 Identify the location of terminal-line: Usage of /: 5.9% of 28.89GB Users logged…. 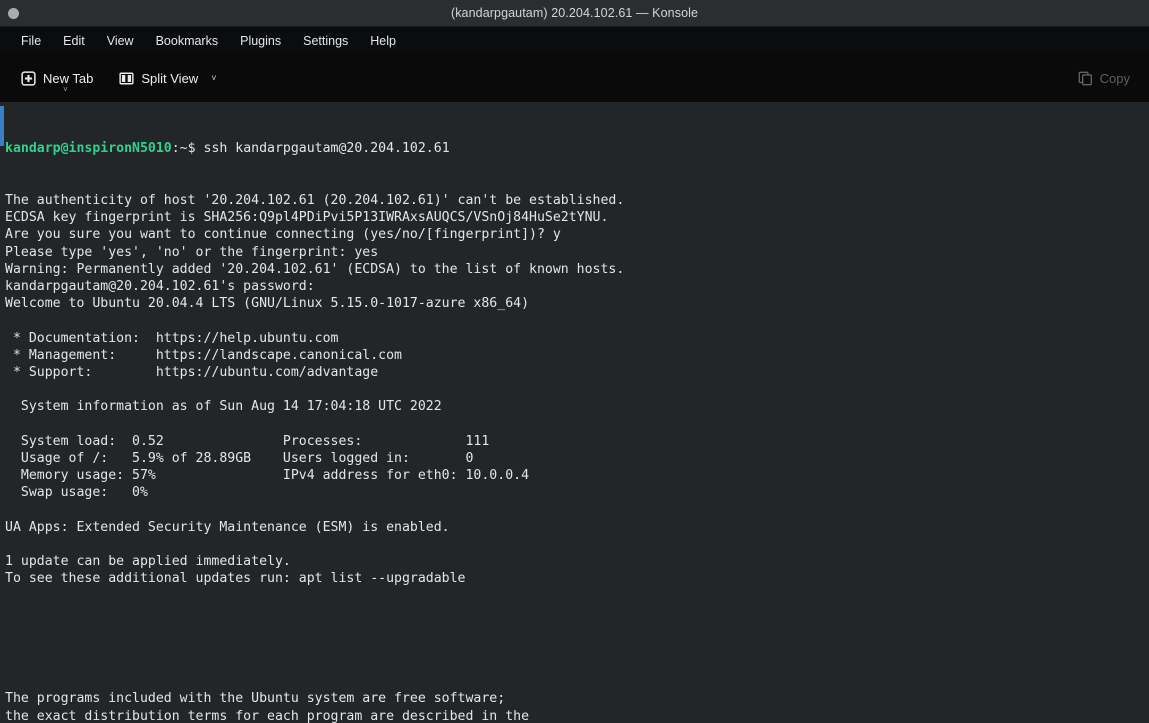
(239, 458).